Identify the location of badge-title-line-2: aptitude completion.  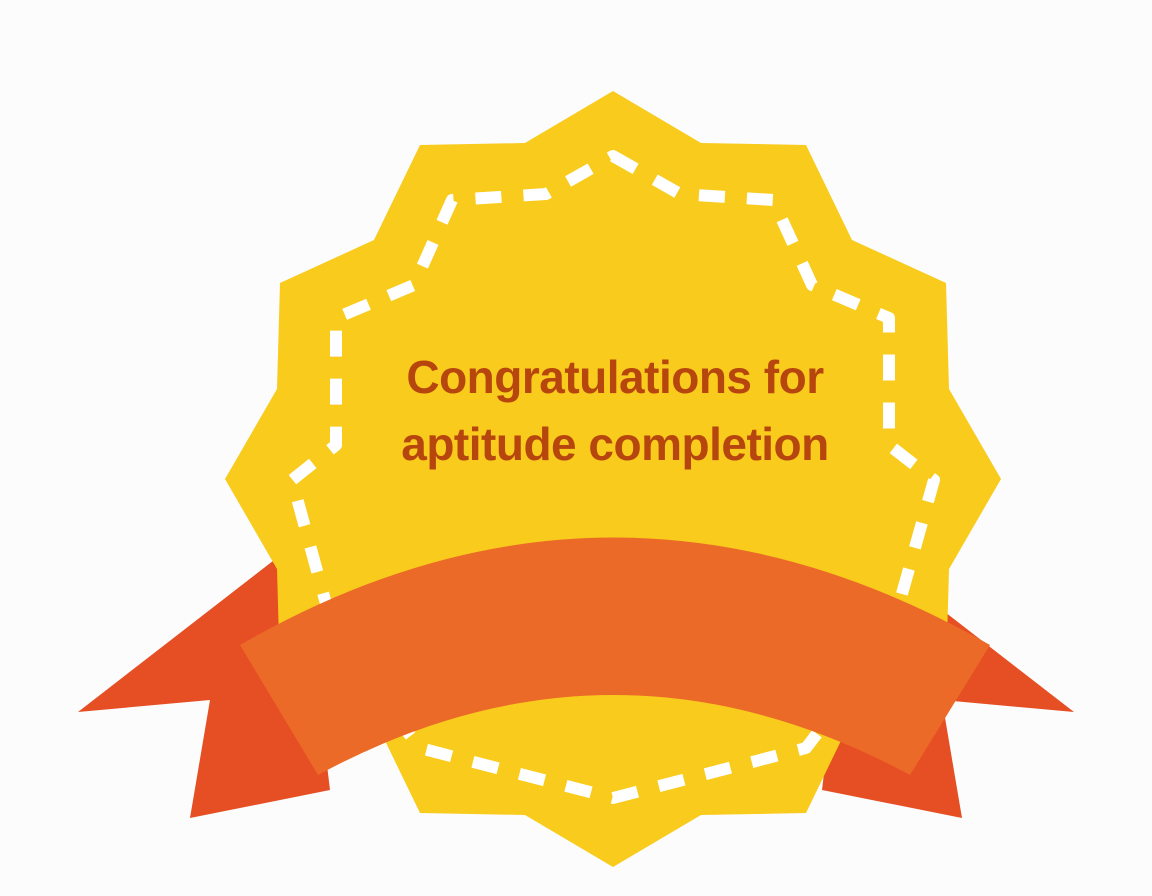
(615, 444).